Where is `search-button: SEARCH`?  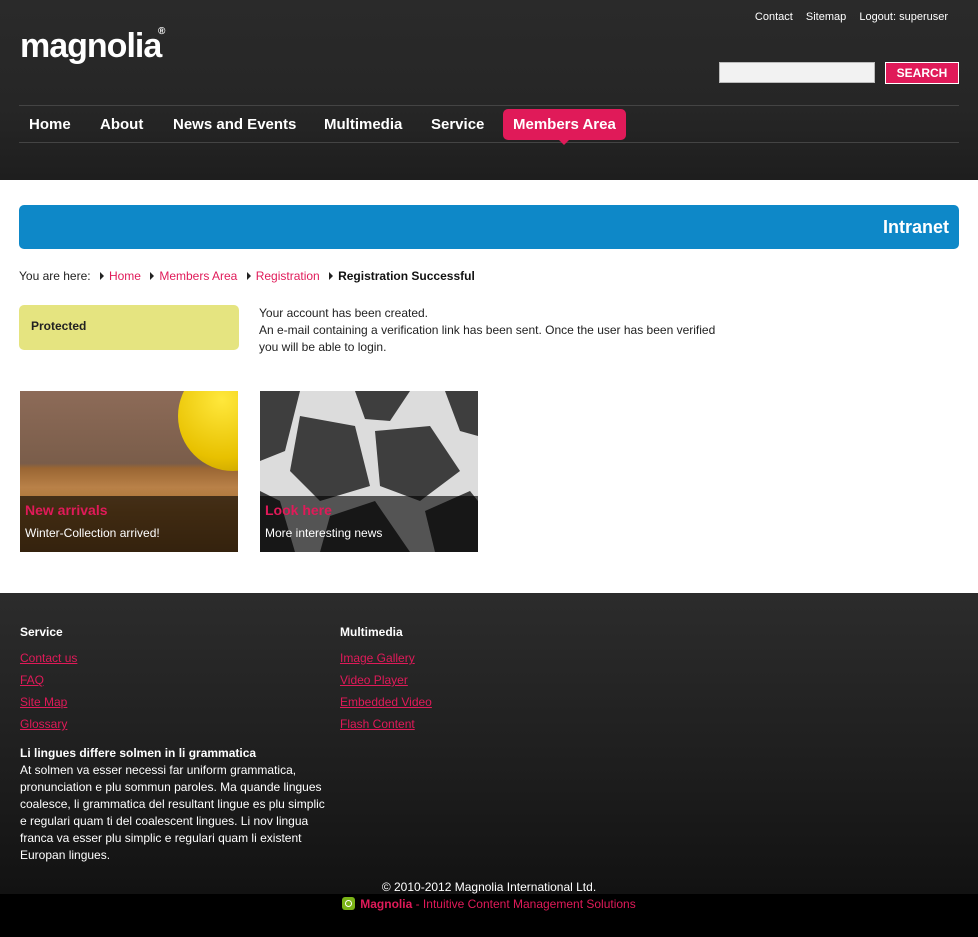 search-button: SEARCH is located at coordinates (922, 73).